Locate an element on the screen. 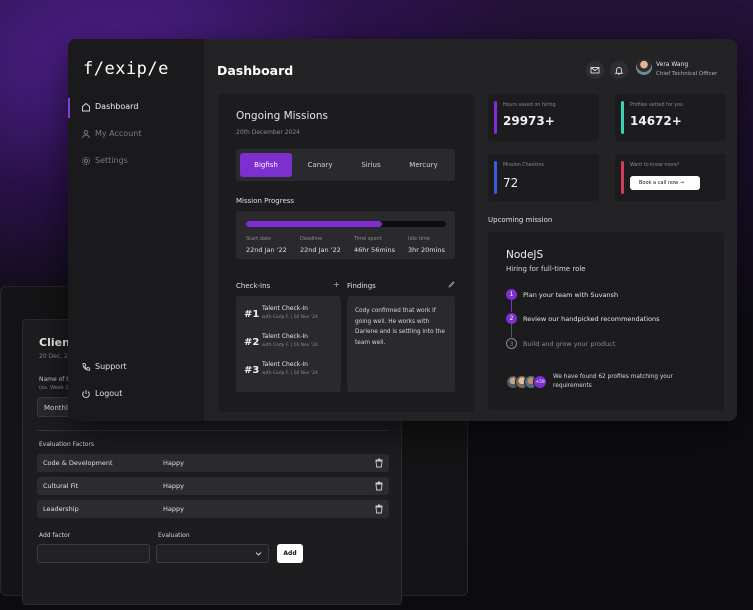  tab-canary: Canary is located at coordinates (320, 165).